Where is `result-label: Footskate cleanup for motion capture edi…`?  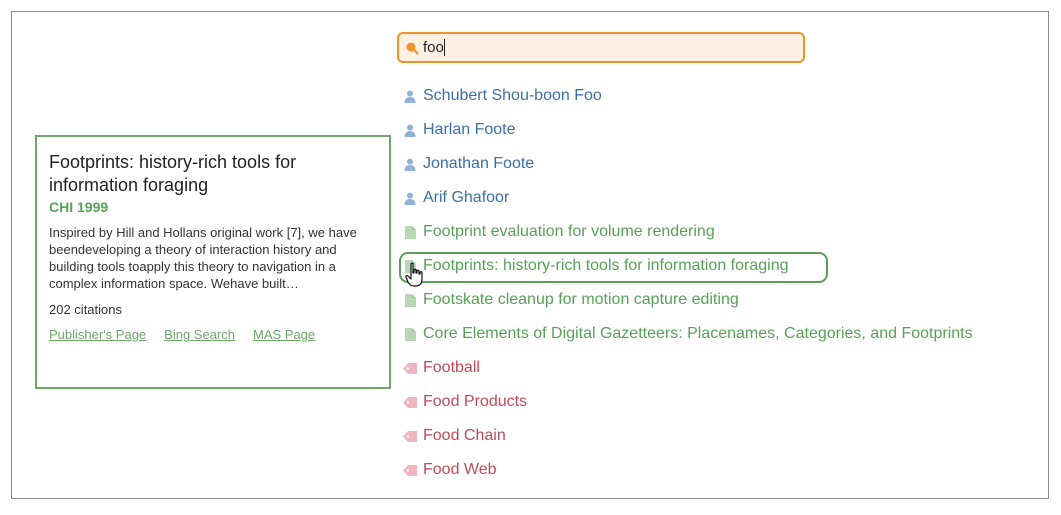
result-label: Footskate cleanup for motion capture edi… is located at coordinates (581, 299).